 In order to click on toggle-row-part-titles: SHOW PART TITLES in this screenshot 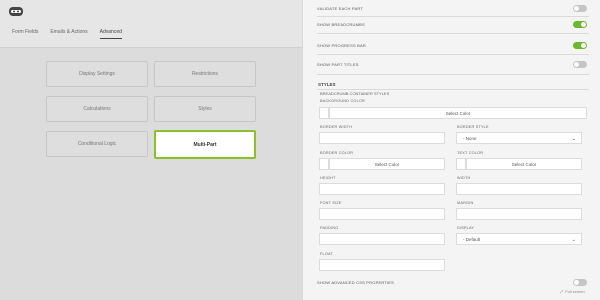, I will do `click(452, 64)`.